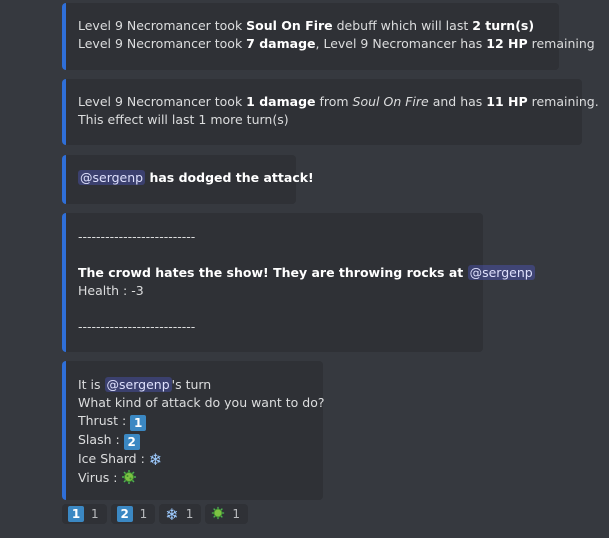  Describe the element at coordinates (183, 119) in the screenshot. I see `effect-duration-line: This effect will last 1 more turn(s)` at that location.